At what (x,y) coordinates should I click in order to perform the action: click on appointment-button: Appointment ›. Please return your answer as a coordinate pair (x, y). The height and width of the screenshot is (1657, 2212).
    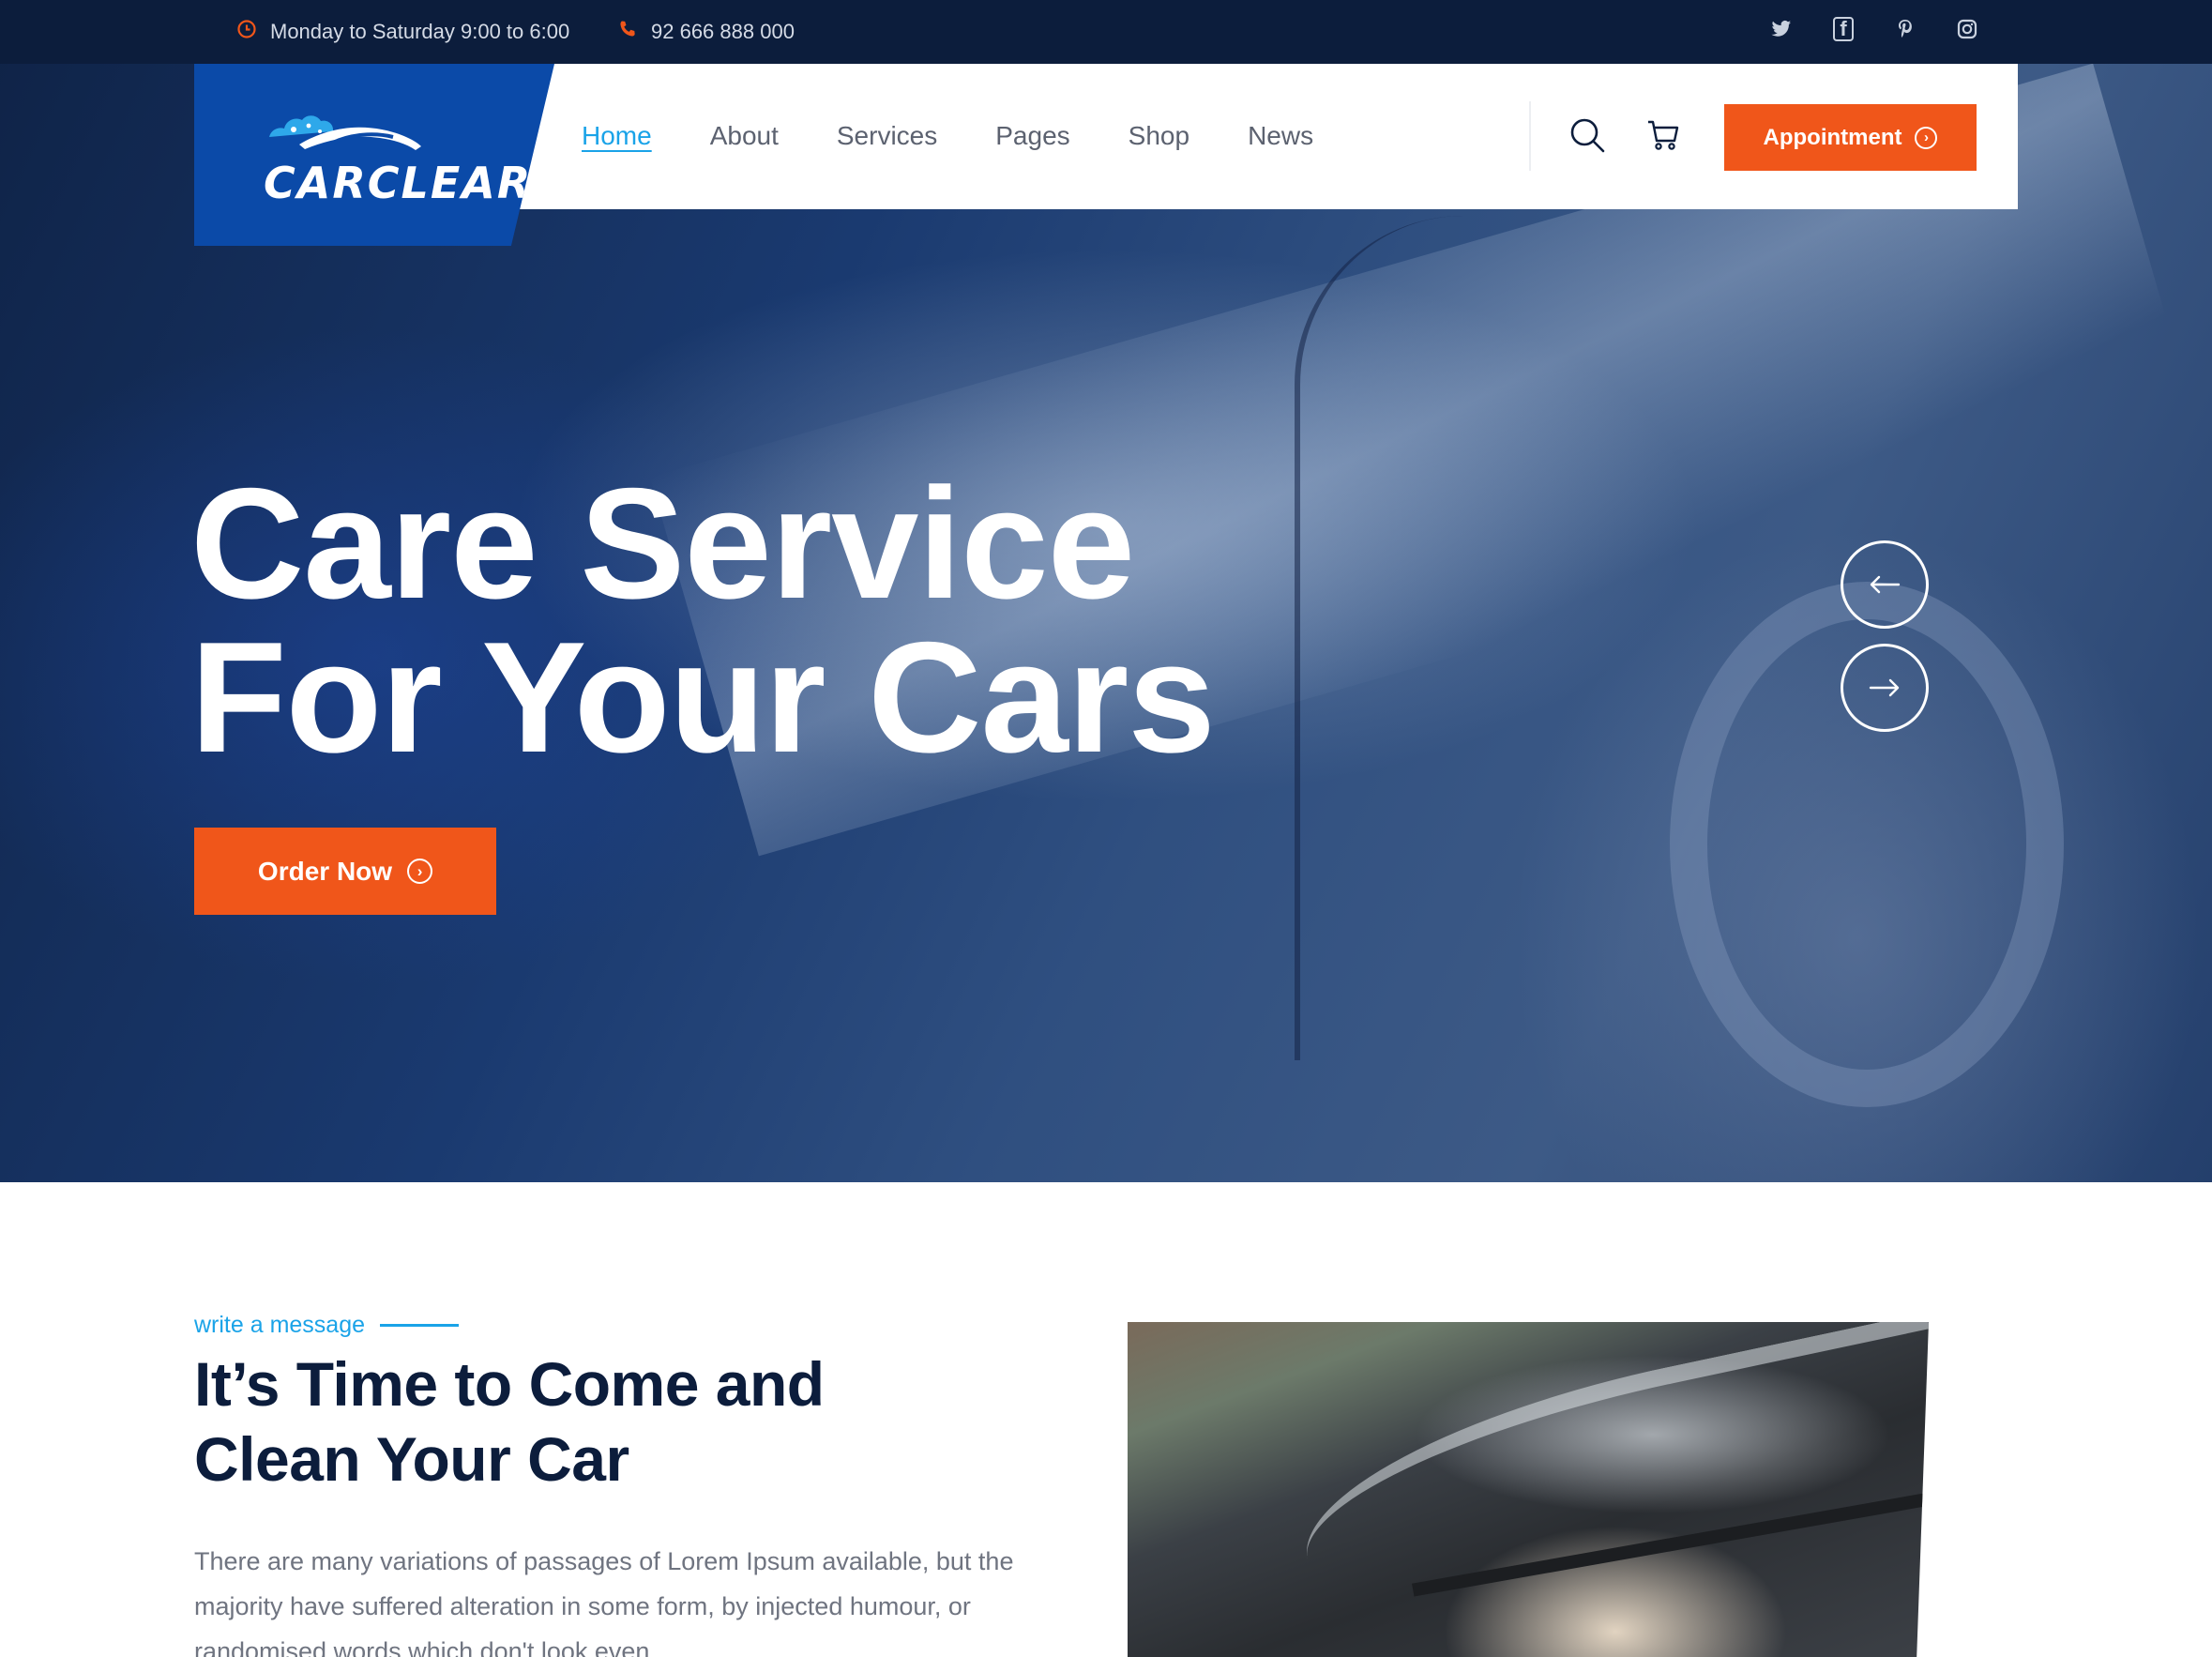
    Looking at the image, I should click on (1850, 137).